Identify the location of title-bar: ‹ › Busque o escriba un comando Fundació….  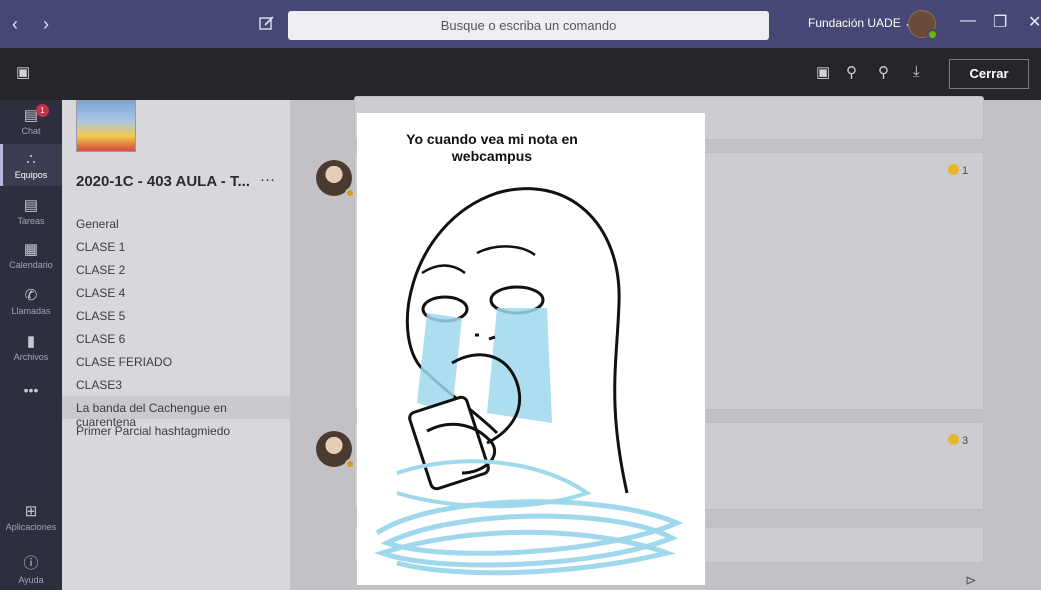
(520, 24).